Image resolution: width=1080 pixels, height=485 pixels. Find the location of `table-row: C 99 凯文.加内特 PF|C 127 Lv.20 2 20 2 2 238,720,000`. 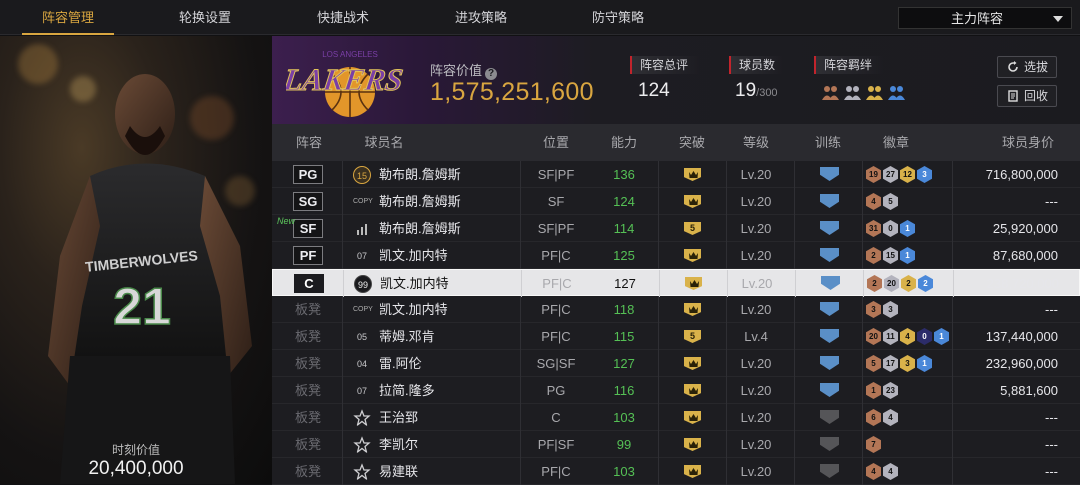

table-row: C 99 凯文.加内特 PF|C 127 Lv.20 2 20 2 2 238,720,000 is located at coordinates (676, 283).